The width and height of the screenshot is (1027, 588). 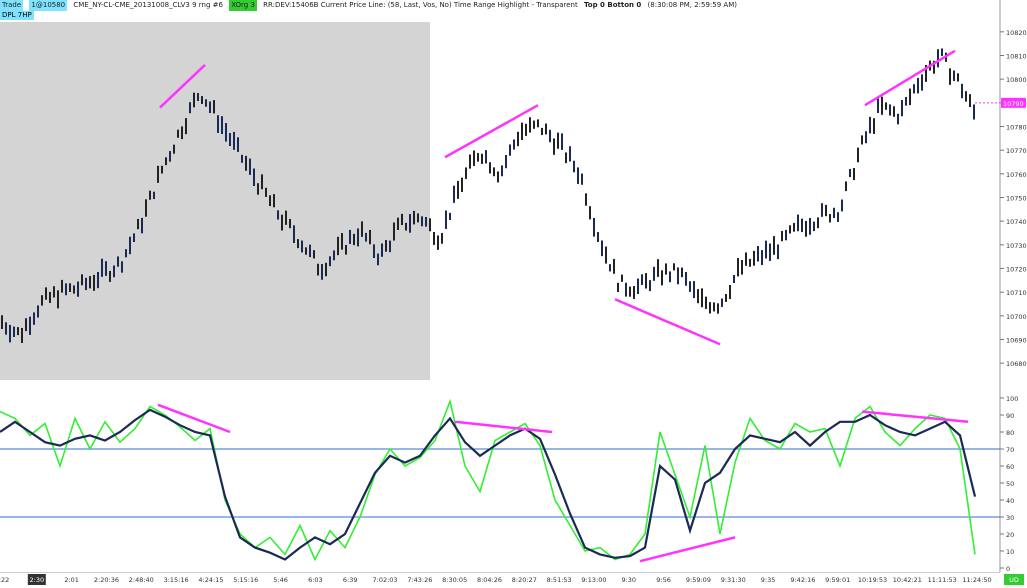 What do you see at coordinates (663, 580) in the screenshot?
I see `time-label: 9:56` at bounding box center [663, 580].